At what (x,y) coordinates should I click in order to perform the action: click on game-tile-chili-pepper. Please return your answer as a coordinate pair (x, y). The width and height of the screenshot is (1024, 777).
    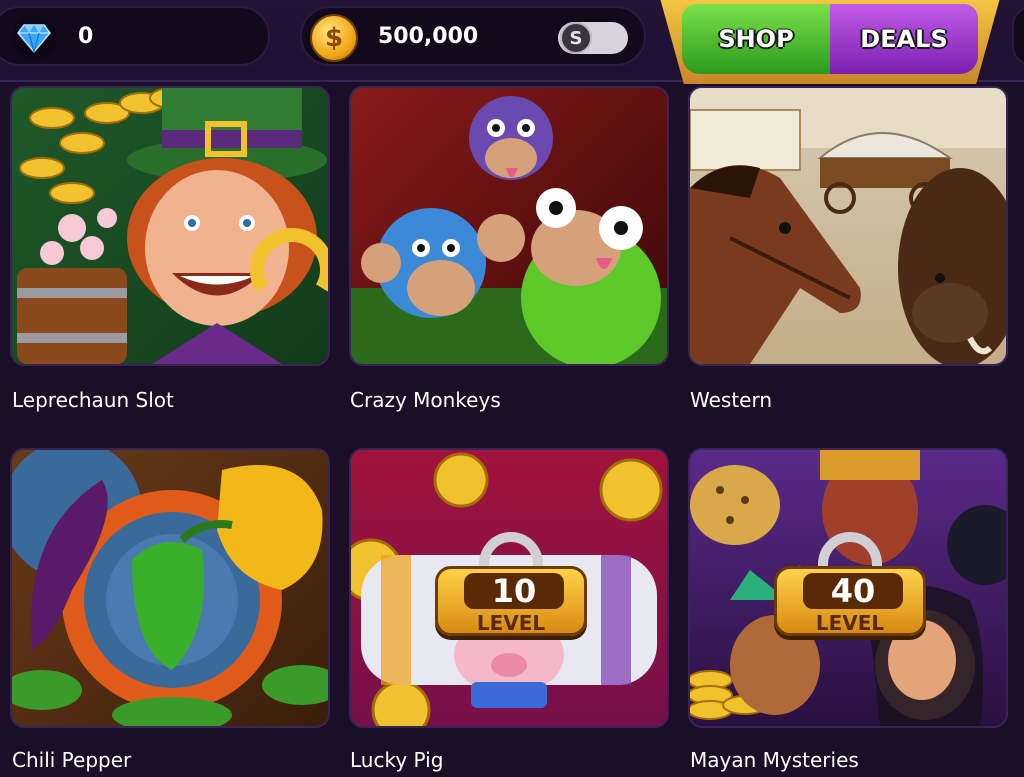
    Looking at the image, I should click on (170, 588).